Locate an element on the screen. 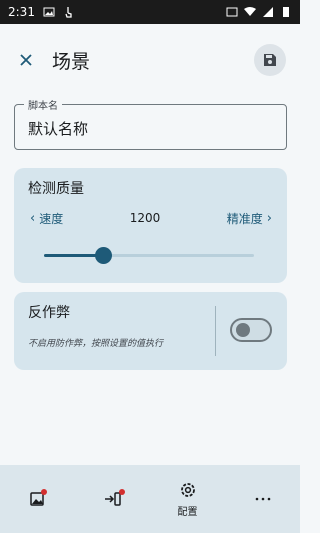 The width and height of the screenshot is (320, 533). anti-cheat-toggle is located at coordinates (251, 330).